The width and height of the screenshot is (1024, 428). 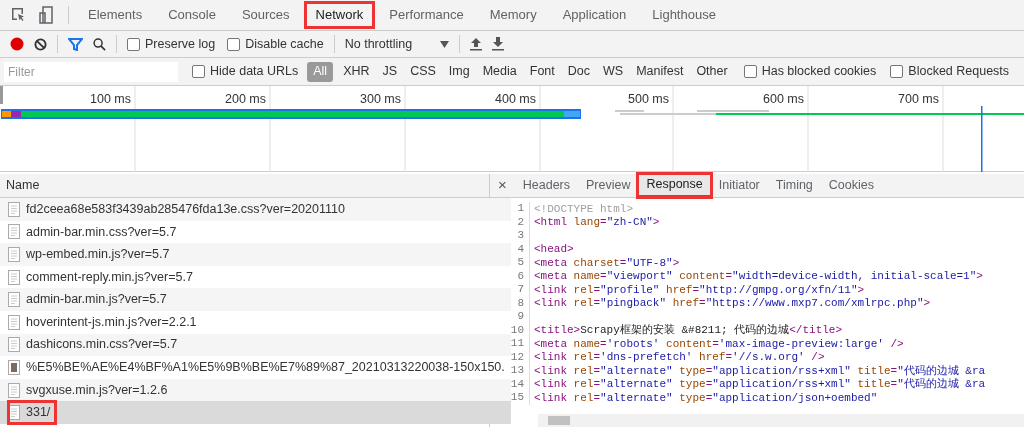 I want to click on code-line: <meta name='robots' content='max-image-preview:large' />, so click(x=719, y=344).